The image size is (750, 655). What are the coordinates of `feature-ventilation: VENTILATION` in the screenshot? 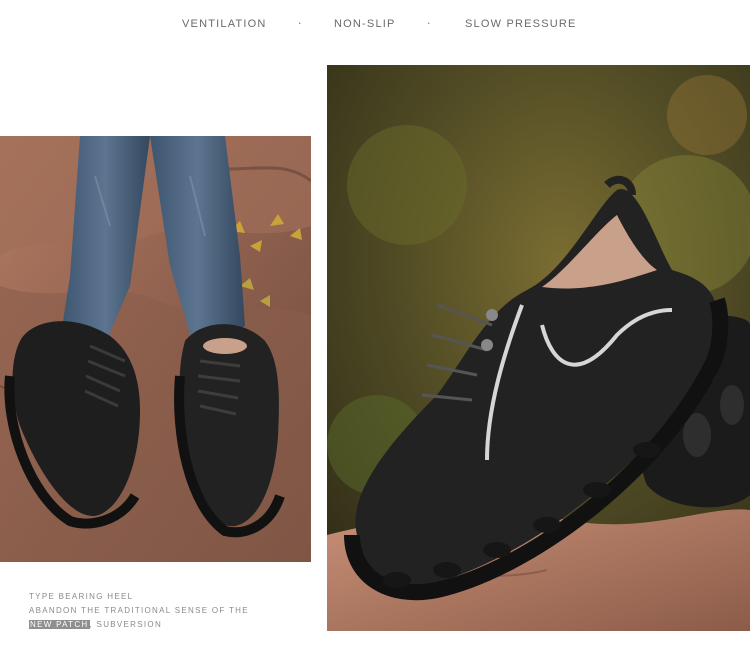 It's located at (224, 24).